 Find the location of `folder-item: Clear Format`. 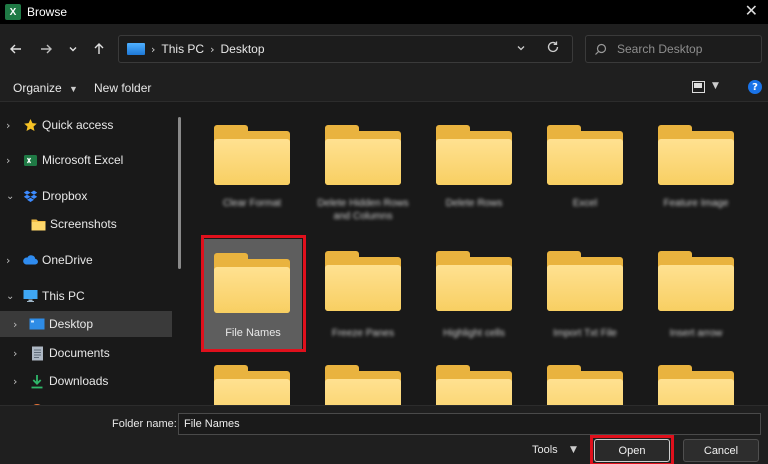

folder-item: Clear Format is located at coordinates (252, 172).